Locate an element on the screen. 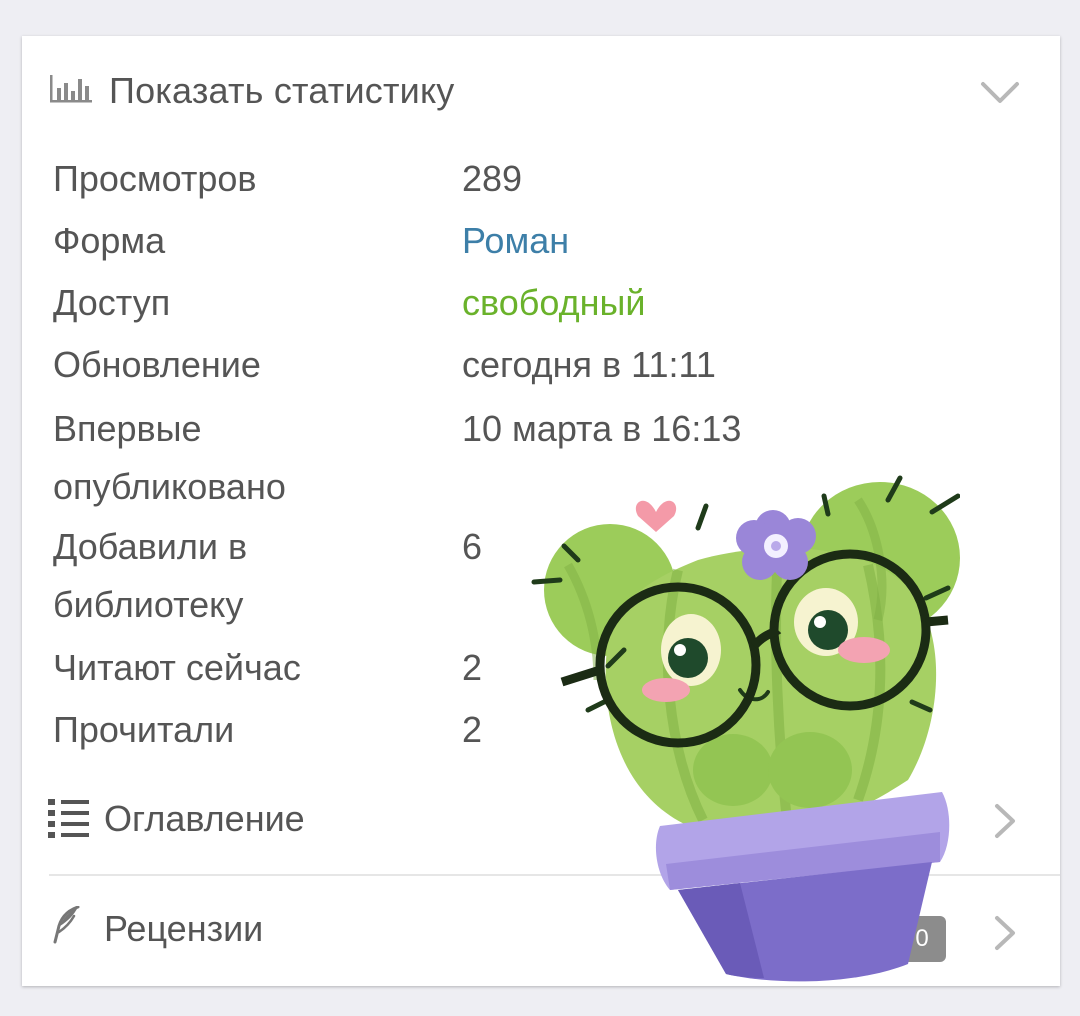 The width and height of the screenshot is (1080, 1016). stat-value-read: 2 is located at coordinates (472, 729).